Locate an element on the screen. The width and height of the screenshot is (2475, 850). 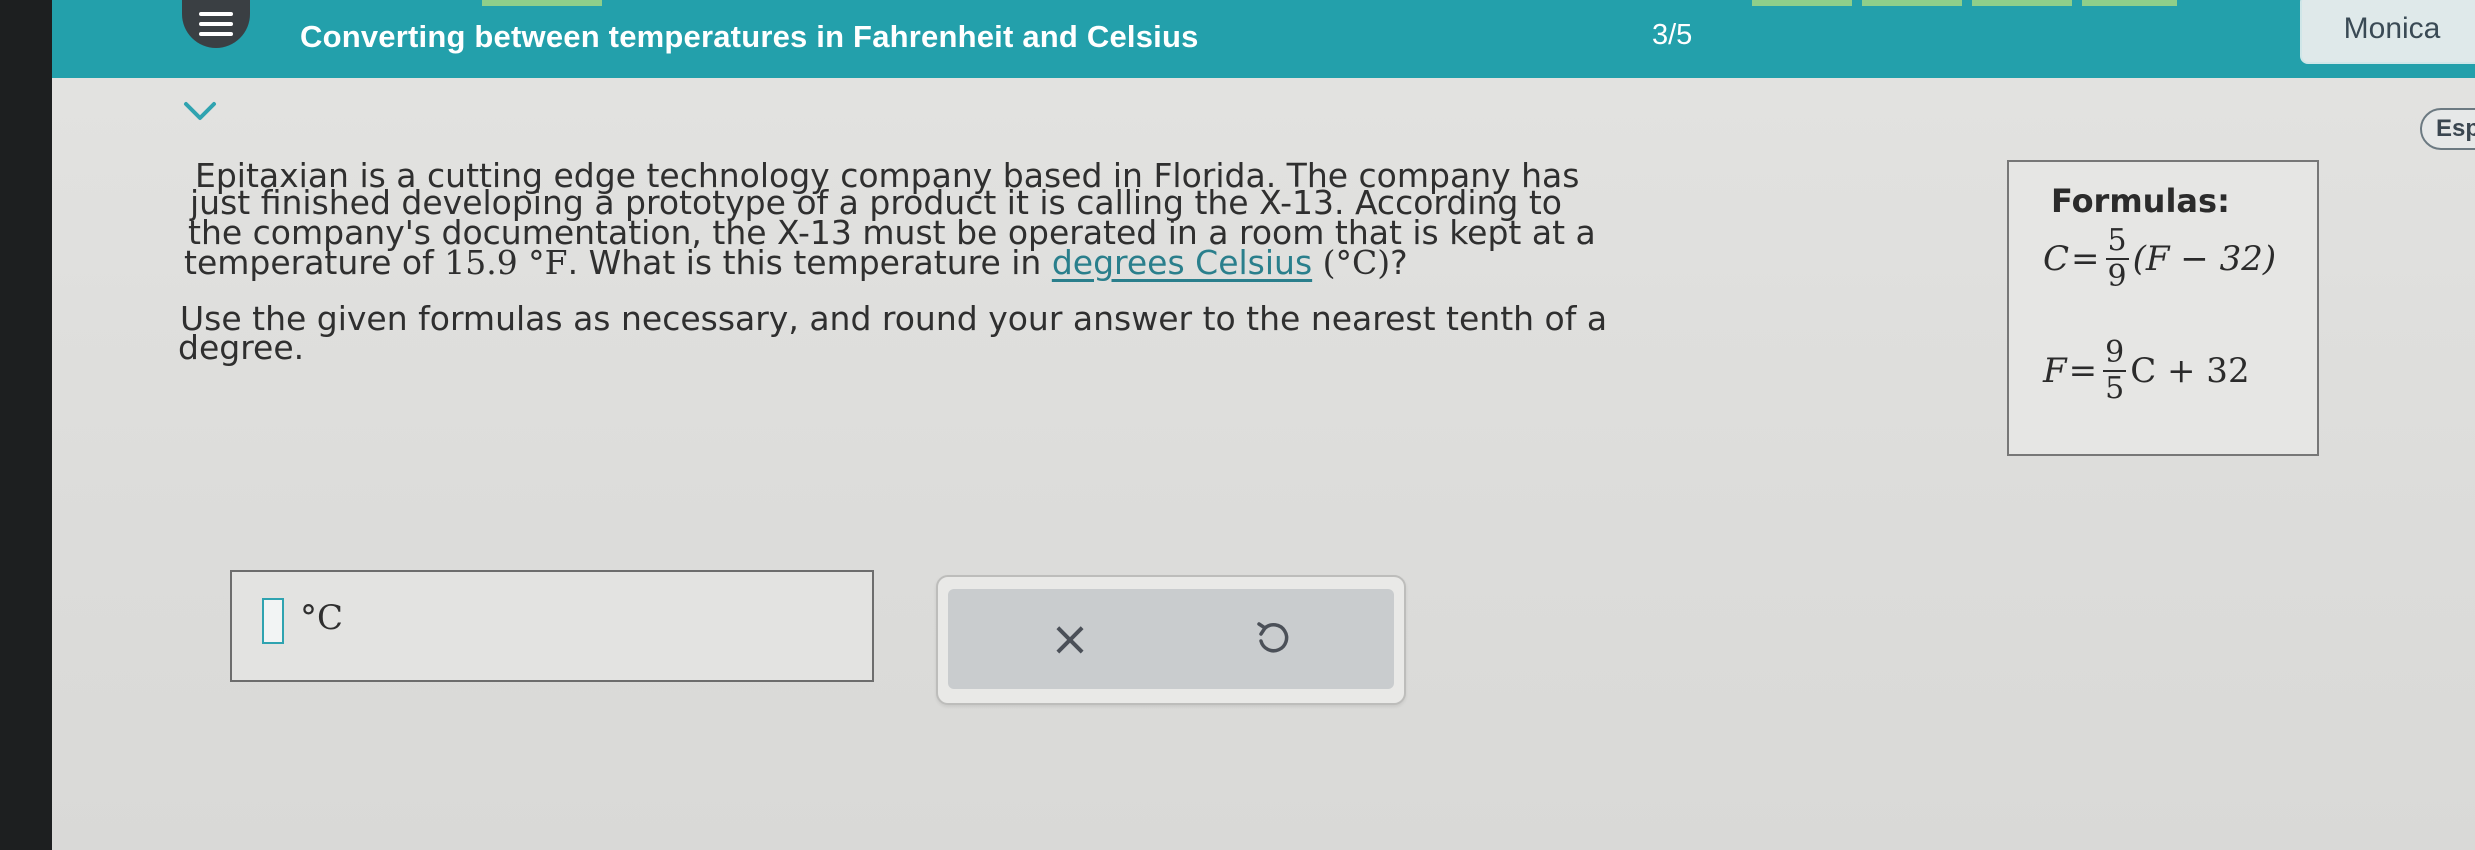
degrees-celsius-link: degrees Celsius is located at coordinates (1182, 262).